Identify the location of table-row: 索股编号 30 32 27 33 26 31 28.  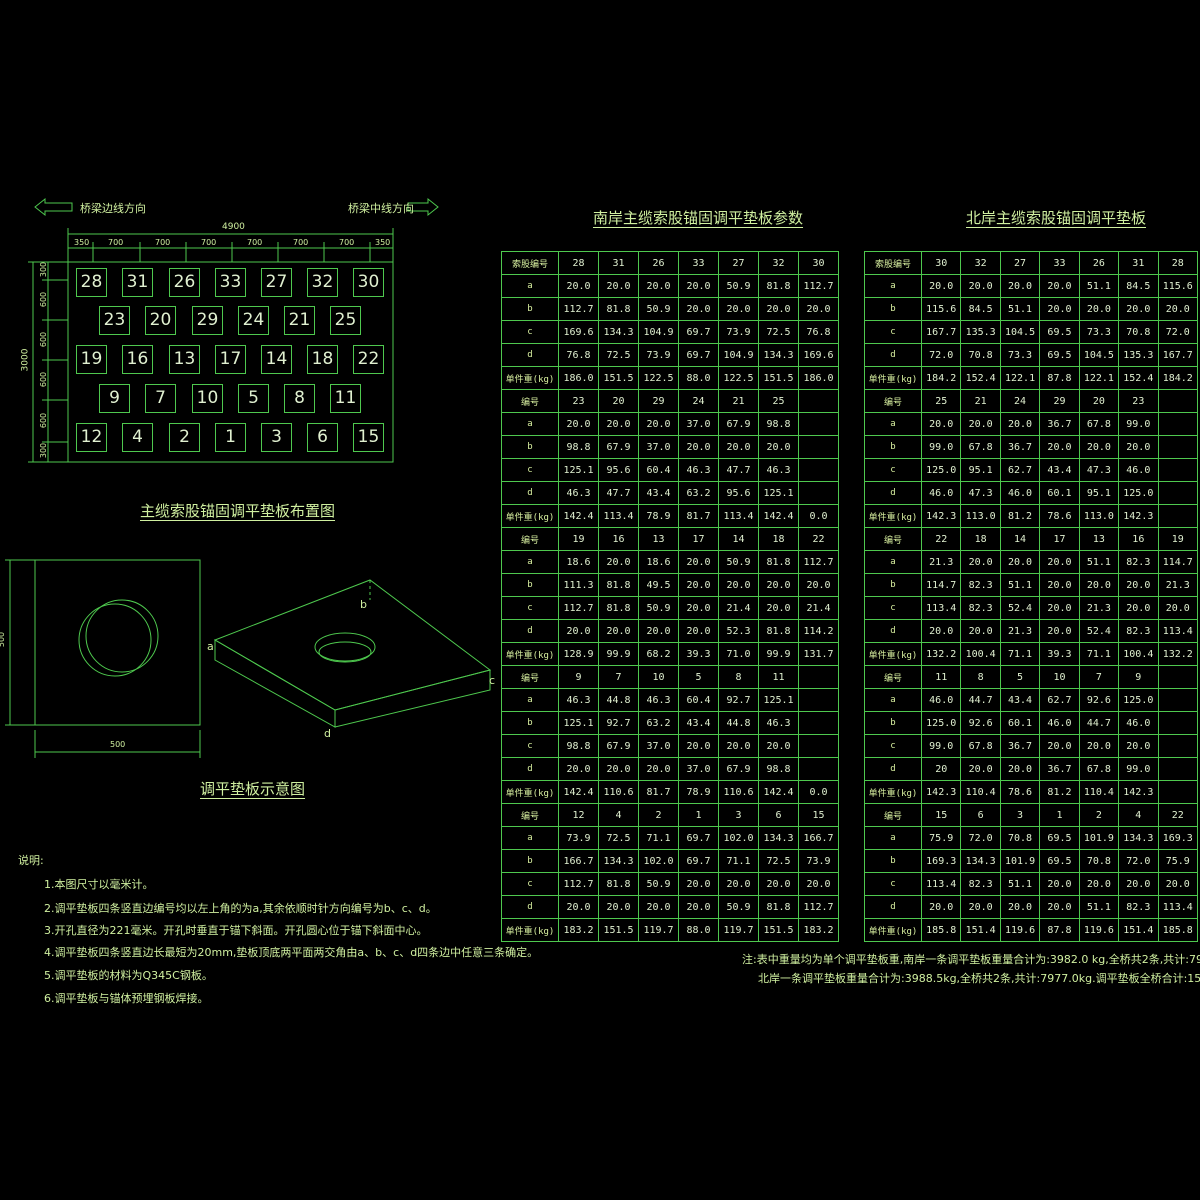
(1031, 263).